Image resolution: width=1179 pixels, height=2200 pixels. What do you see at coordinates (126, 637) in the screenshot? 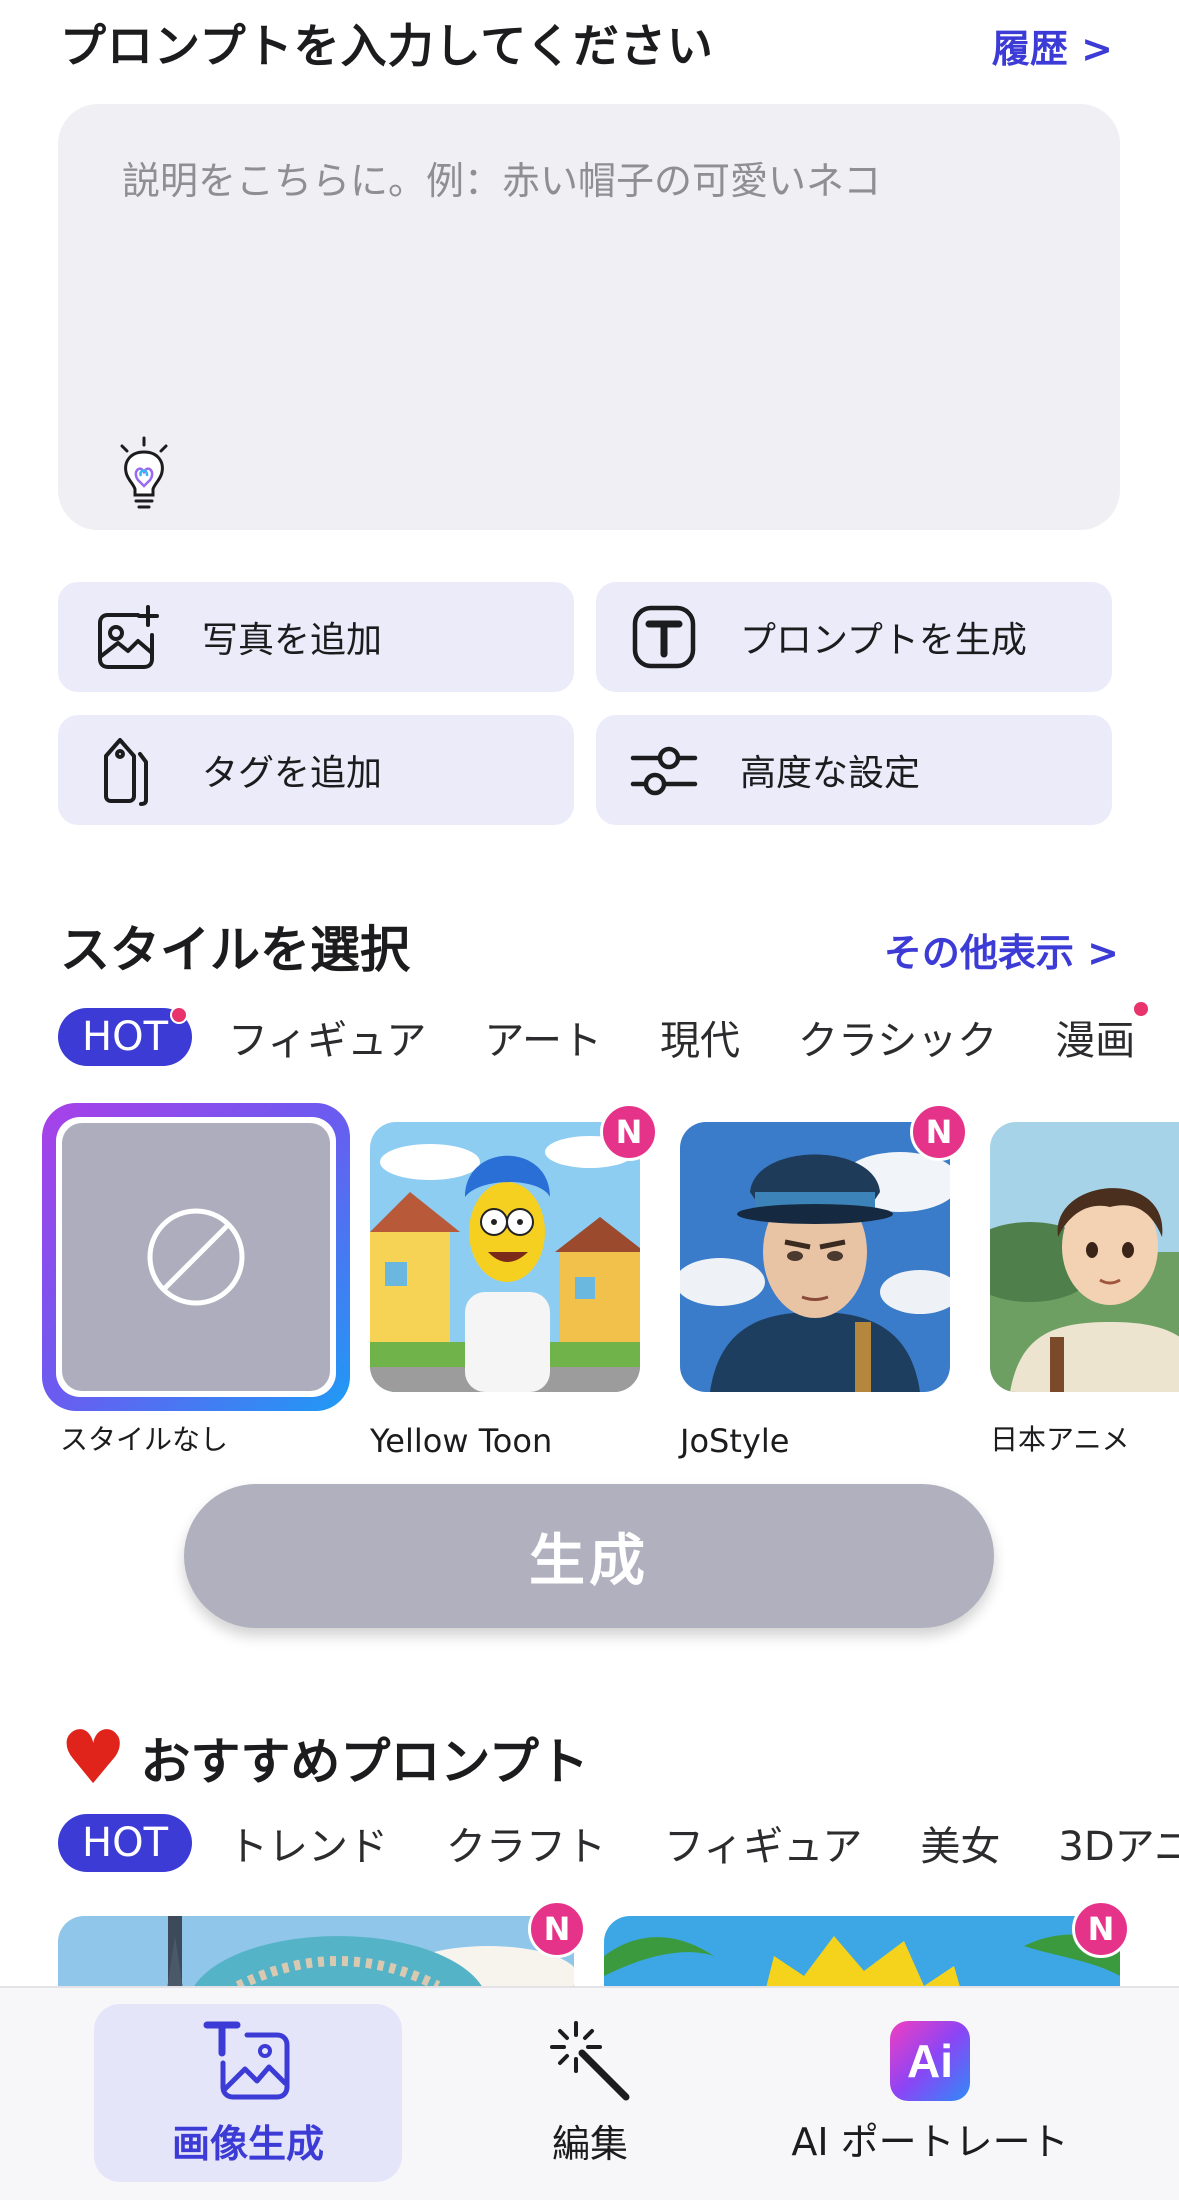
I see `add-photo-icon` at bounding box center [126, 637].